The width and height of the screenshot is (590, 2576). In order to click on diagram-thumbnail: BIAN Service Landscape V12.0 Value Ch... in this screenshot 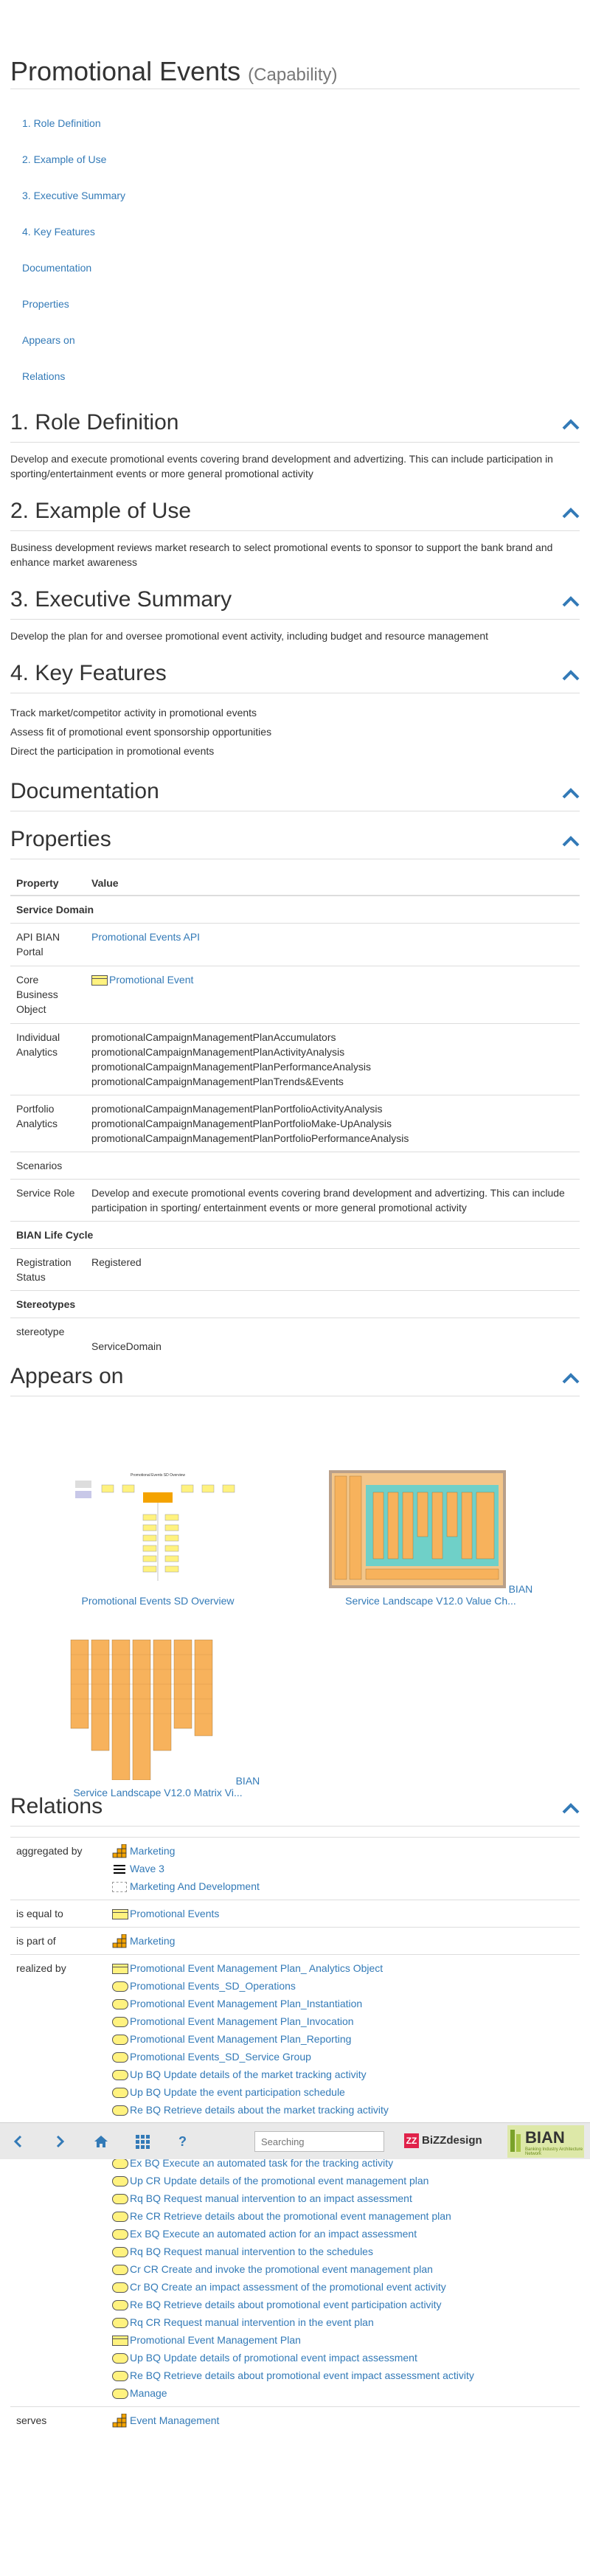, I will do `click(430, 1539)`.